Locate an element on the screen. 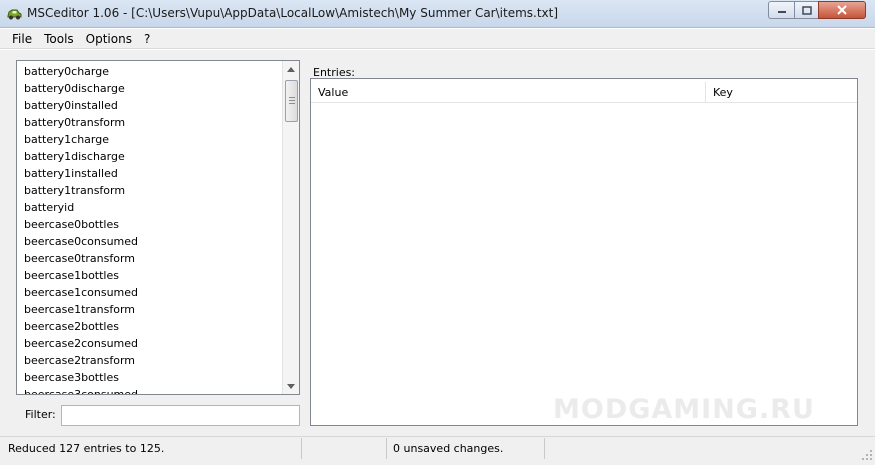 This screenshot has width=875, height=465. list-item: beercase3consumed is located at coordinates (150, 390).